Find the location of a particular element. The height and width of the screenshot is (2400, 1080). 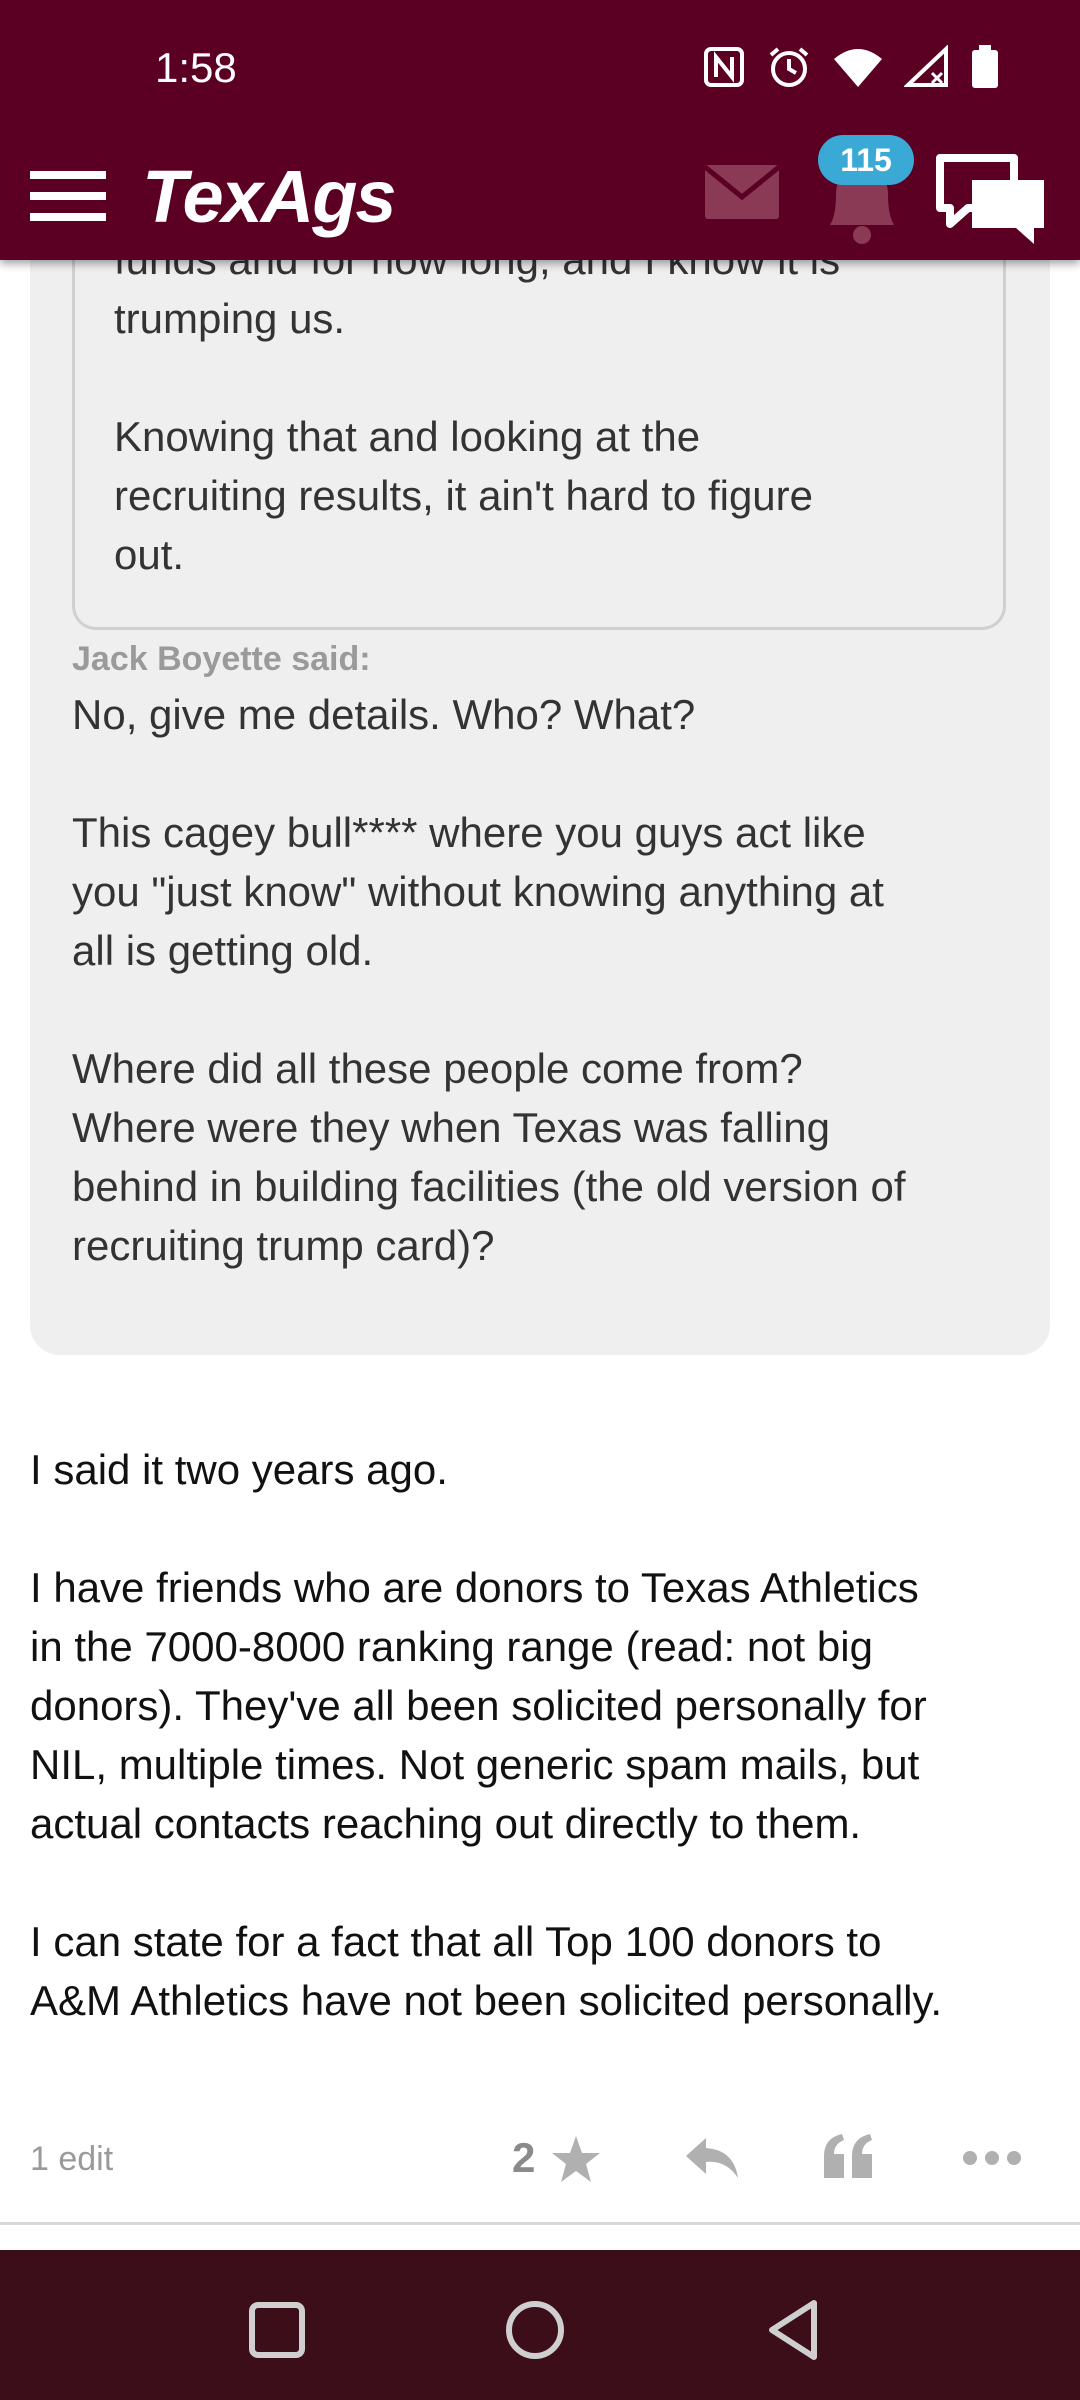

star-icon is located at coordinates (576, 2161).